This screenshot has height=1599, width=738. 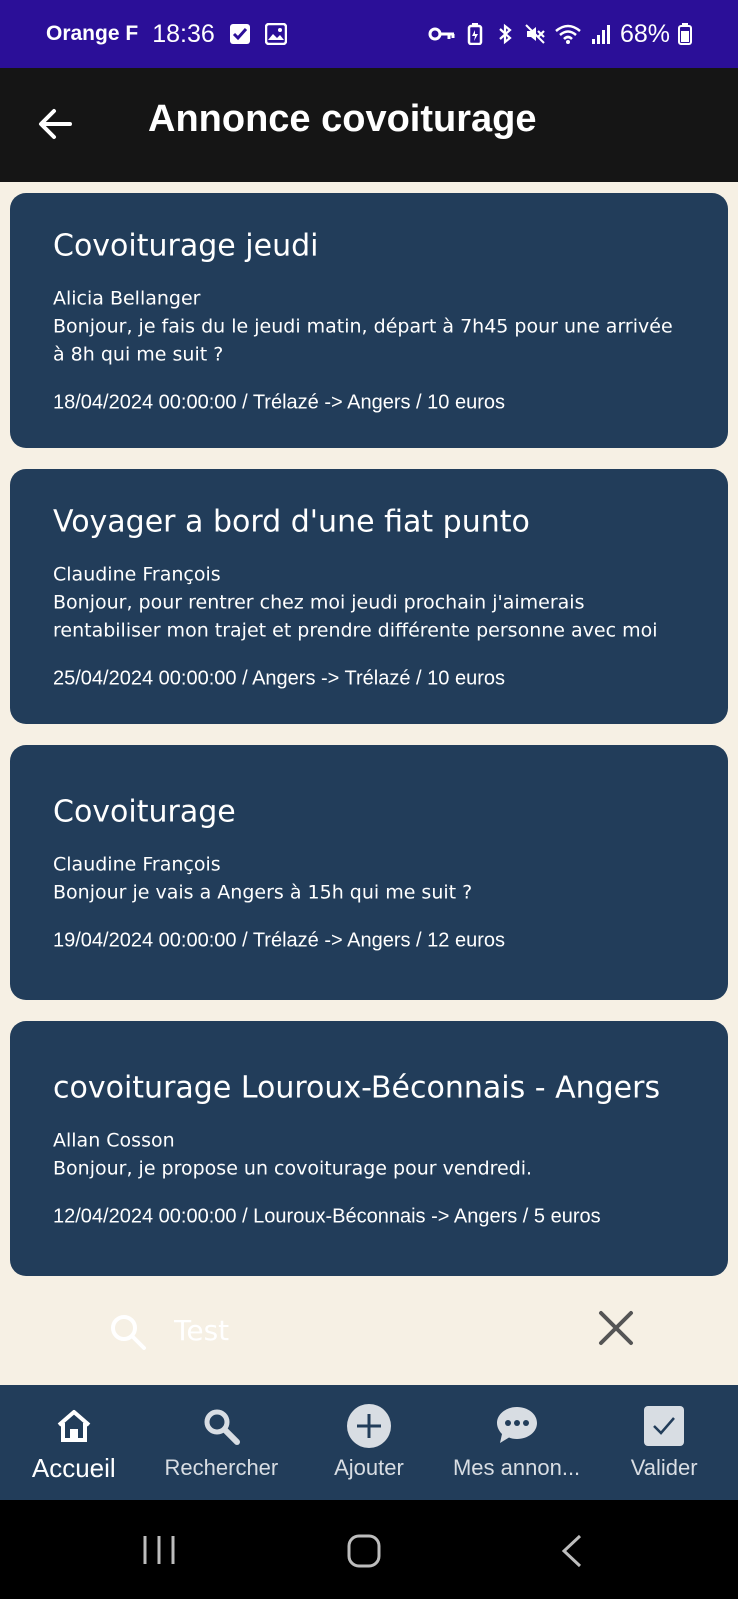 I want to click on nav-label: Accueil, so click(x=73, y=1468).